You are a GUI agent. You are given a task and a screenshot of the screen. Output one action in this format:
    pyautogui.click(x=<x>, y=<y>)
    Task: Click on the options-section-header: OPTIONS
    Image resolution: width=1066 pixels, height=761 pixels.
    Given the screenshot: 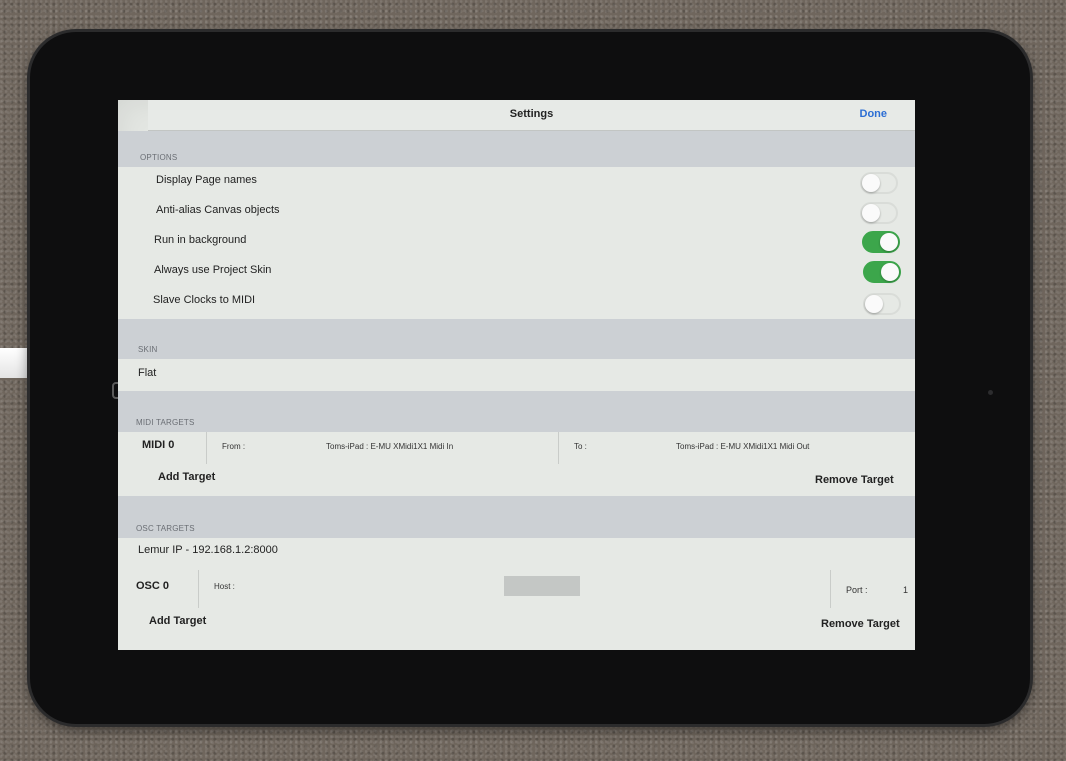 What is the action you would take?
    pyautogui.click(x=516, y=149)
    